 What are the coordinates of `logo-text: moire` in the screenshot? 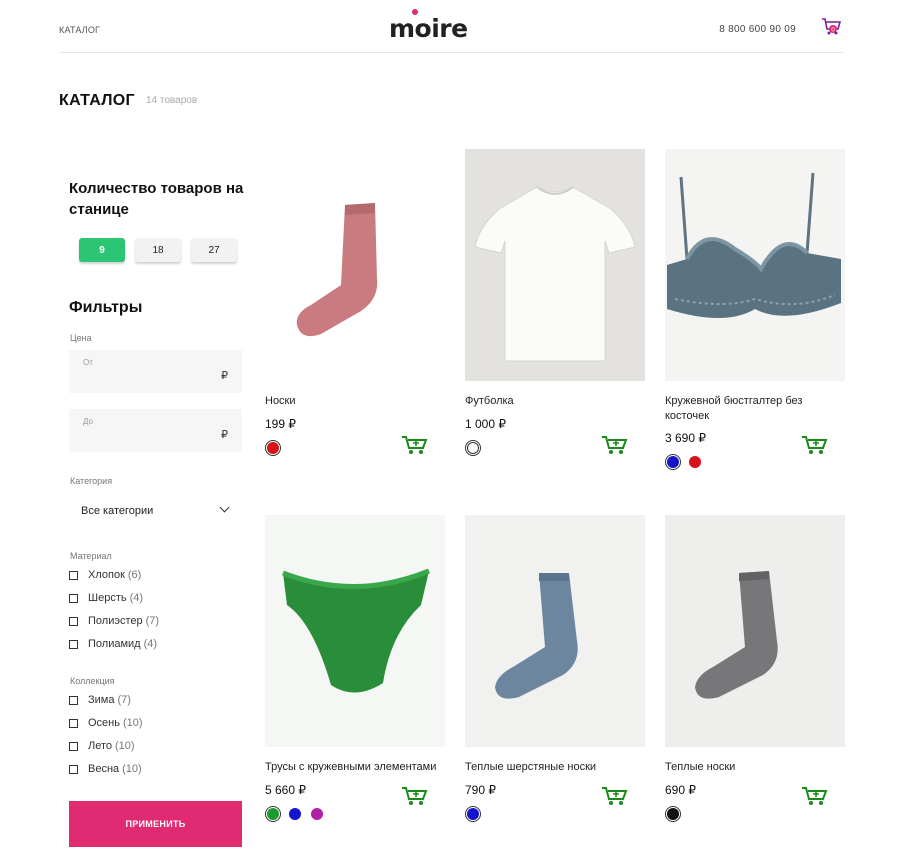 It's located at (428, 28).